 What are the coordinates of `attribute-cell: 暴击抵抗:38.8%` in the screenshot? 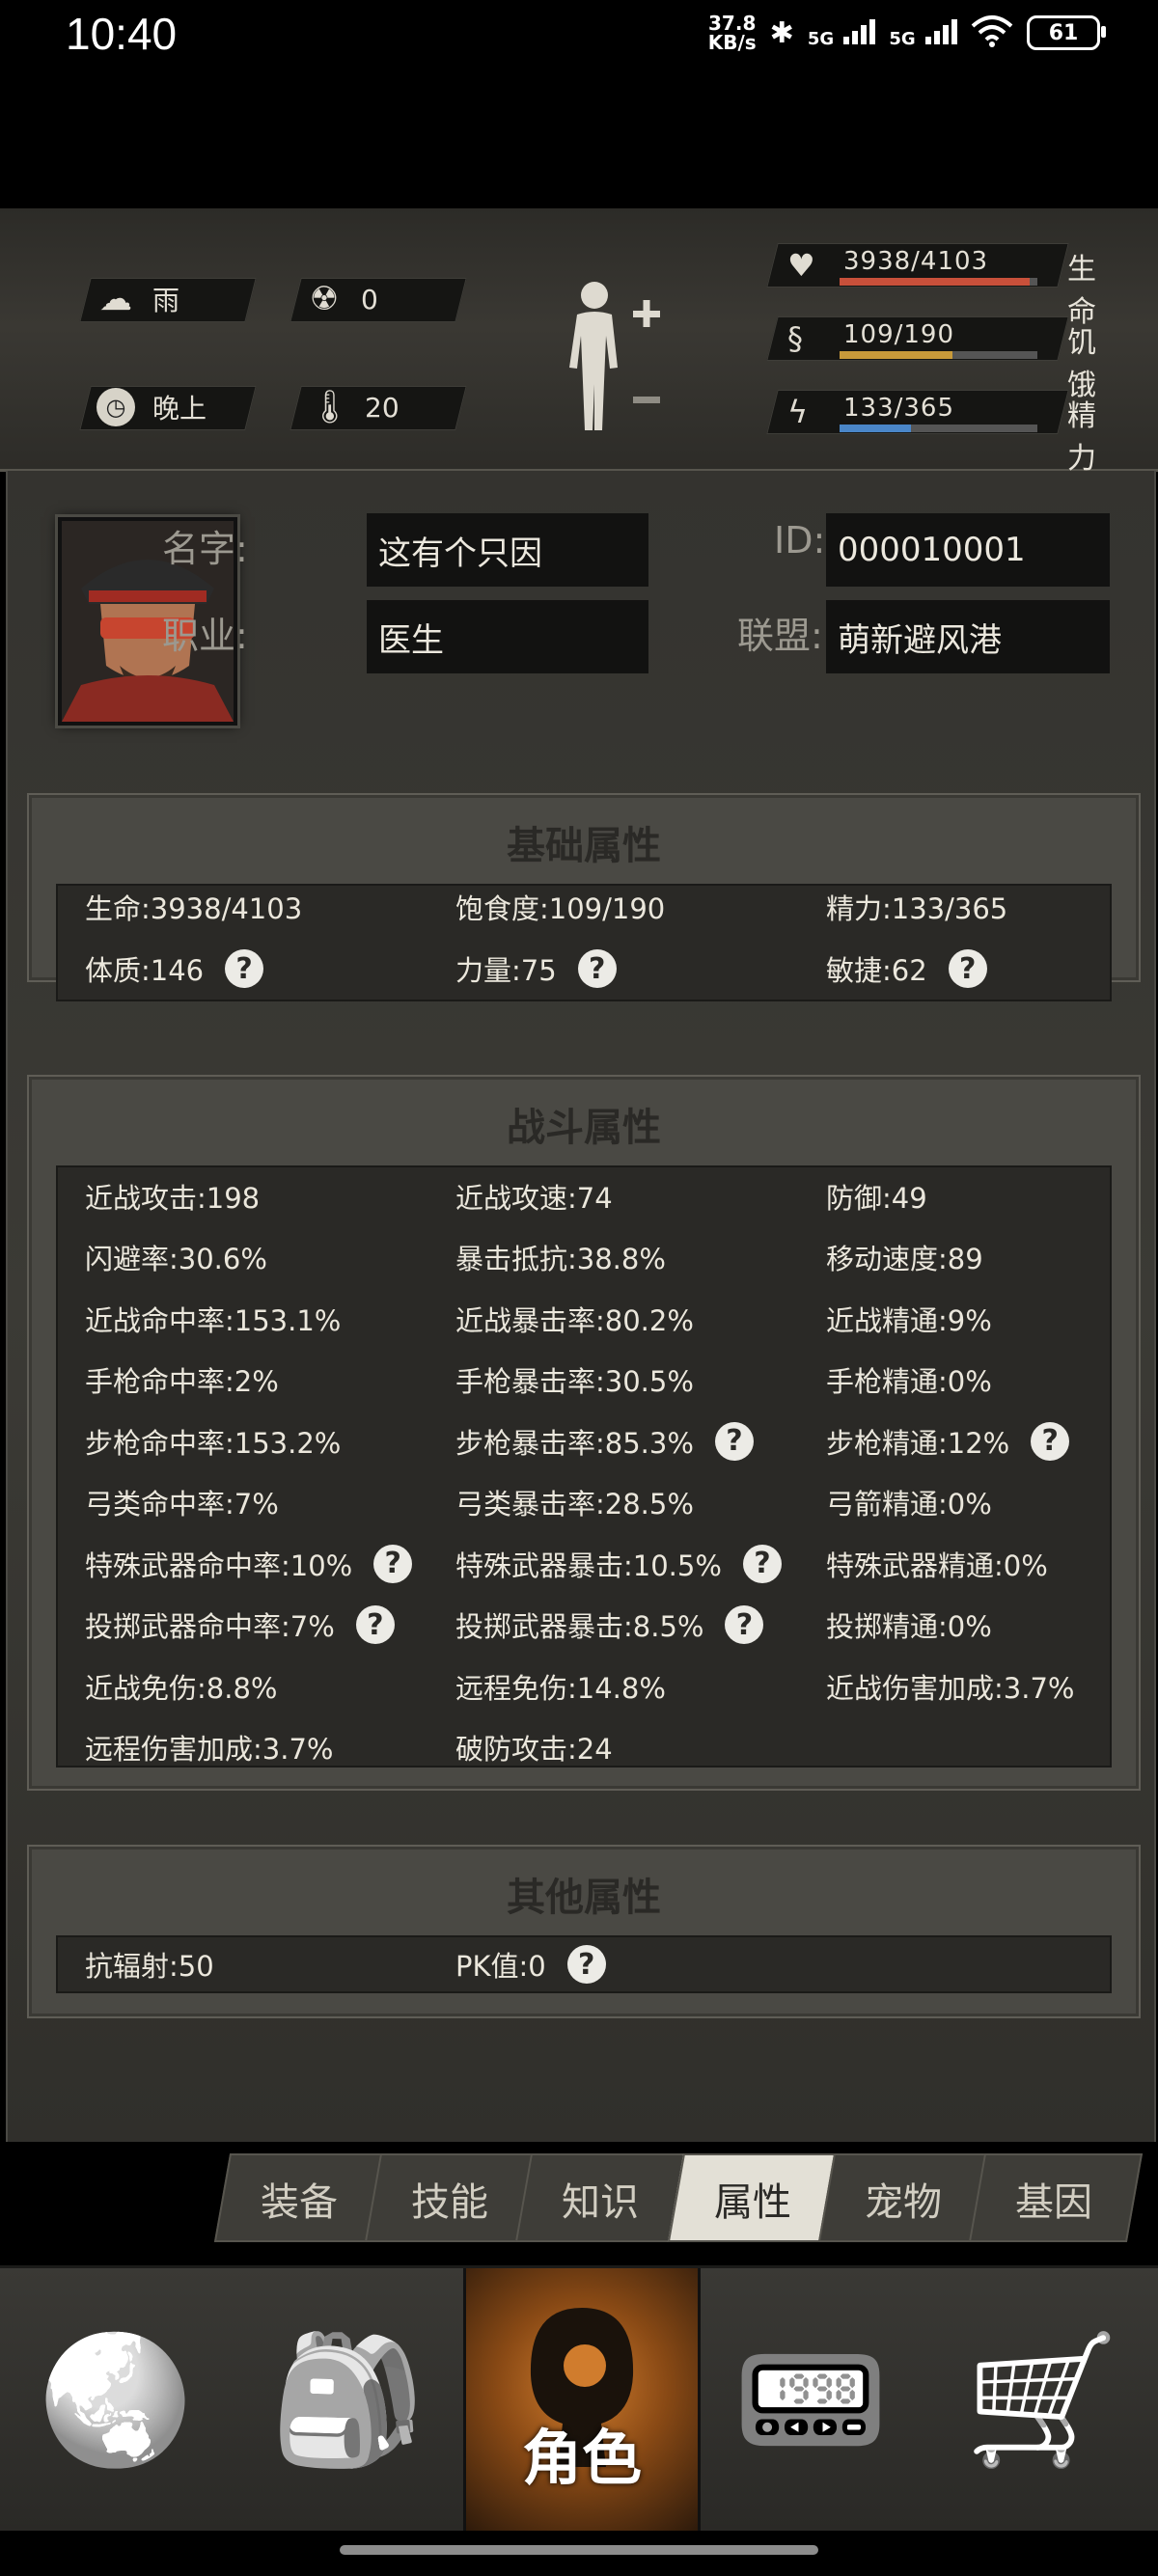 It's located at (560, 1258).